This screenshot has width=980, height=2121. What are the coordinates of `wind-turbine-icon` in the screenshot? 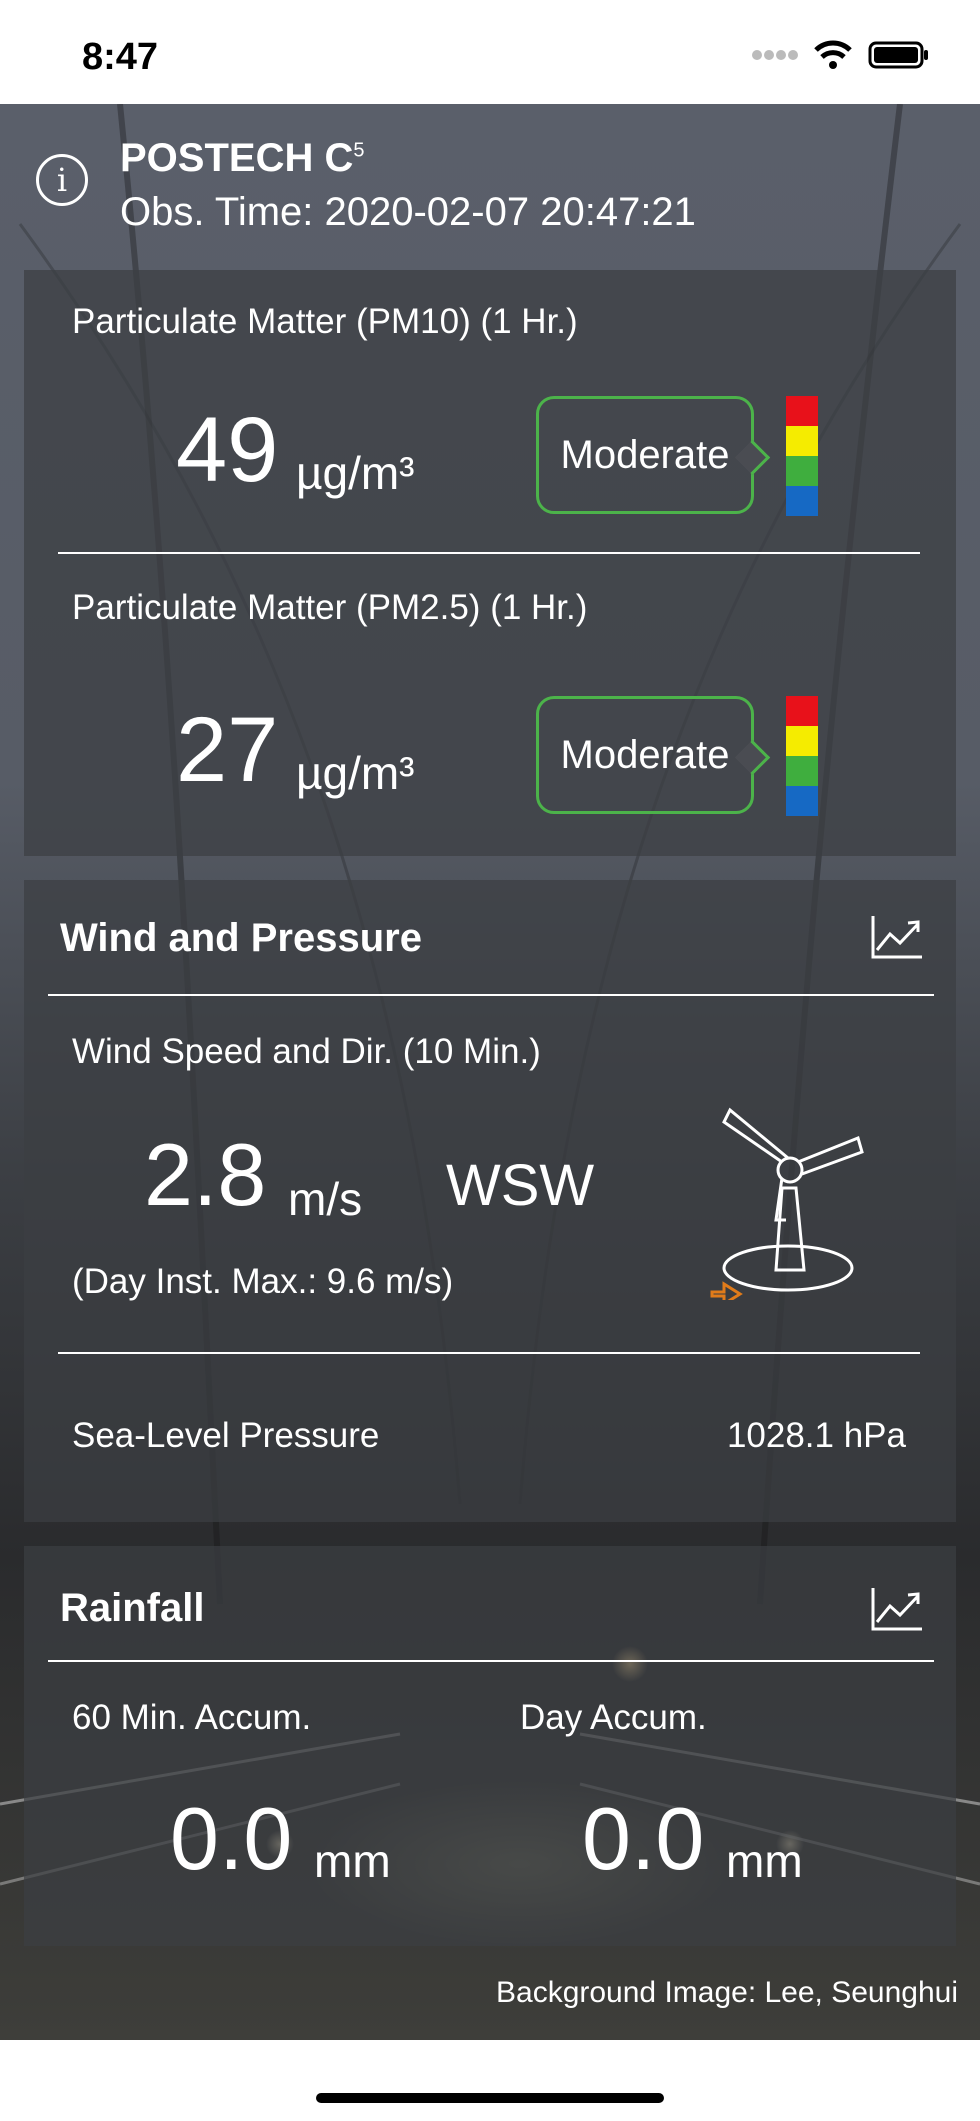 It's located at (787, 1203).